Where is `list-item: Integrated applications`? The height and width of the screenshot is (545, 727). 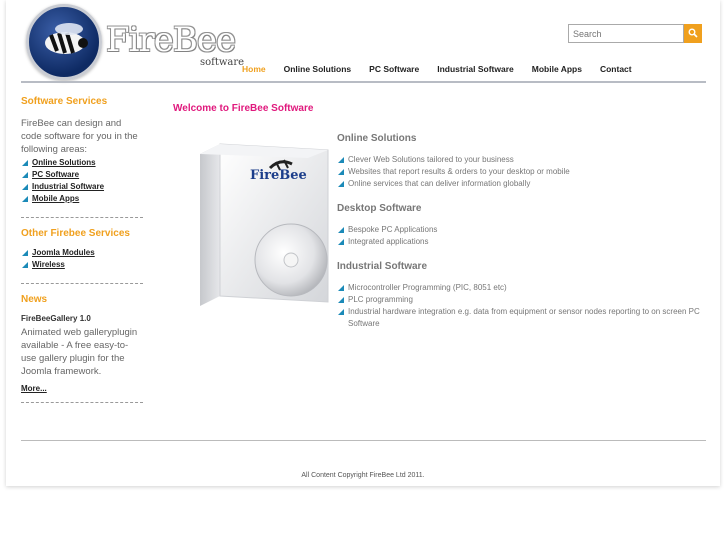 list-item: Integrated applications is located at coordinates (522, 242).